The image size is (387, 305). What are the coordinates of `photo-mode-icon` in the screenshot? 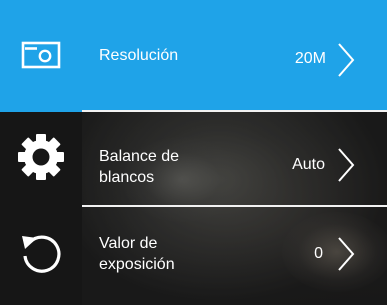 It's located at (41, 56).